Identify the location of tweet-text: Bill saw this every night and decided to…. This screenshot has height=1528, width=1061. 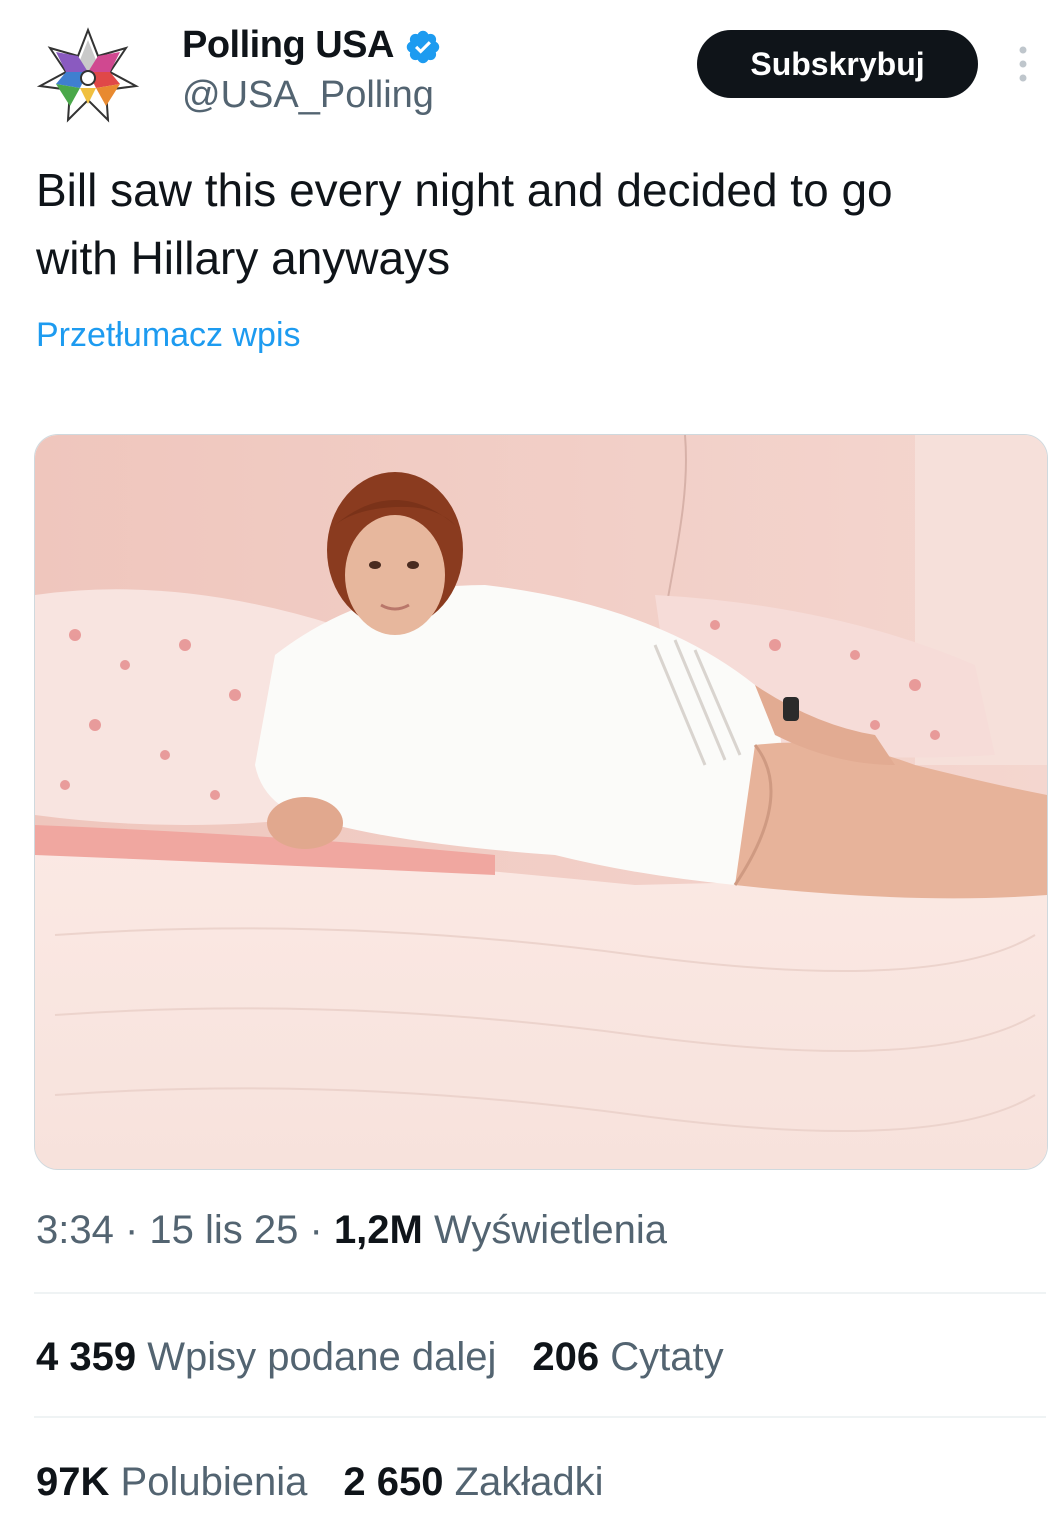
(536, 224).